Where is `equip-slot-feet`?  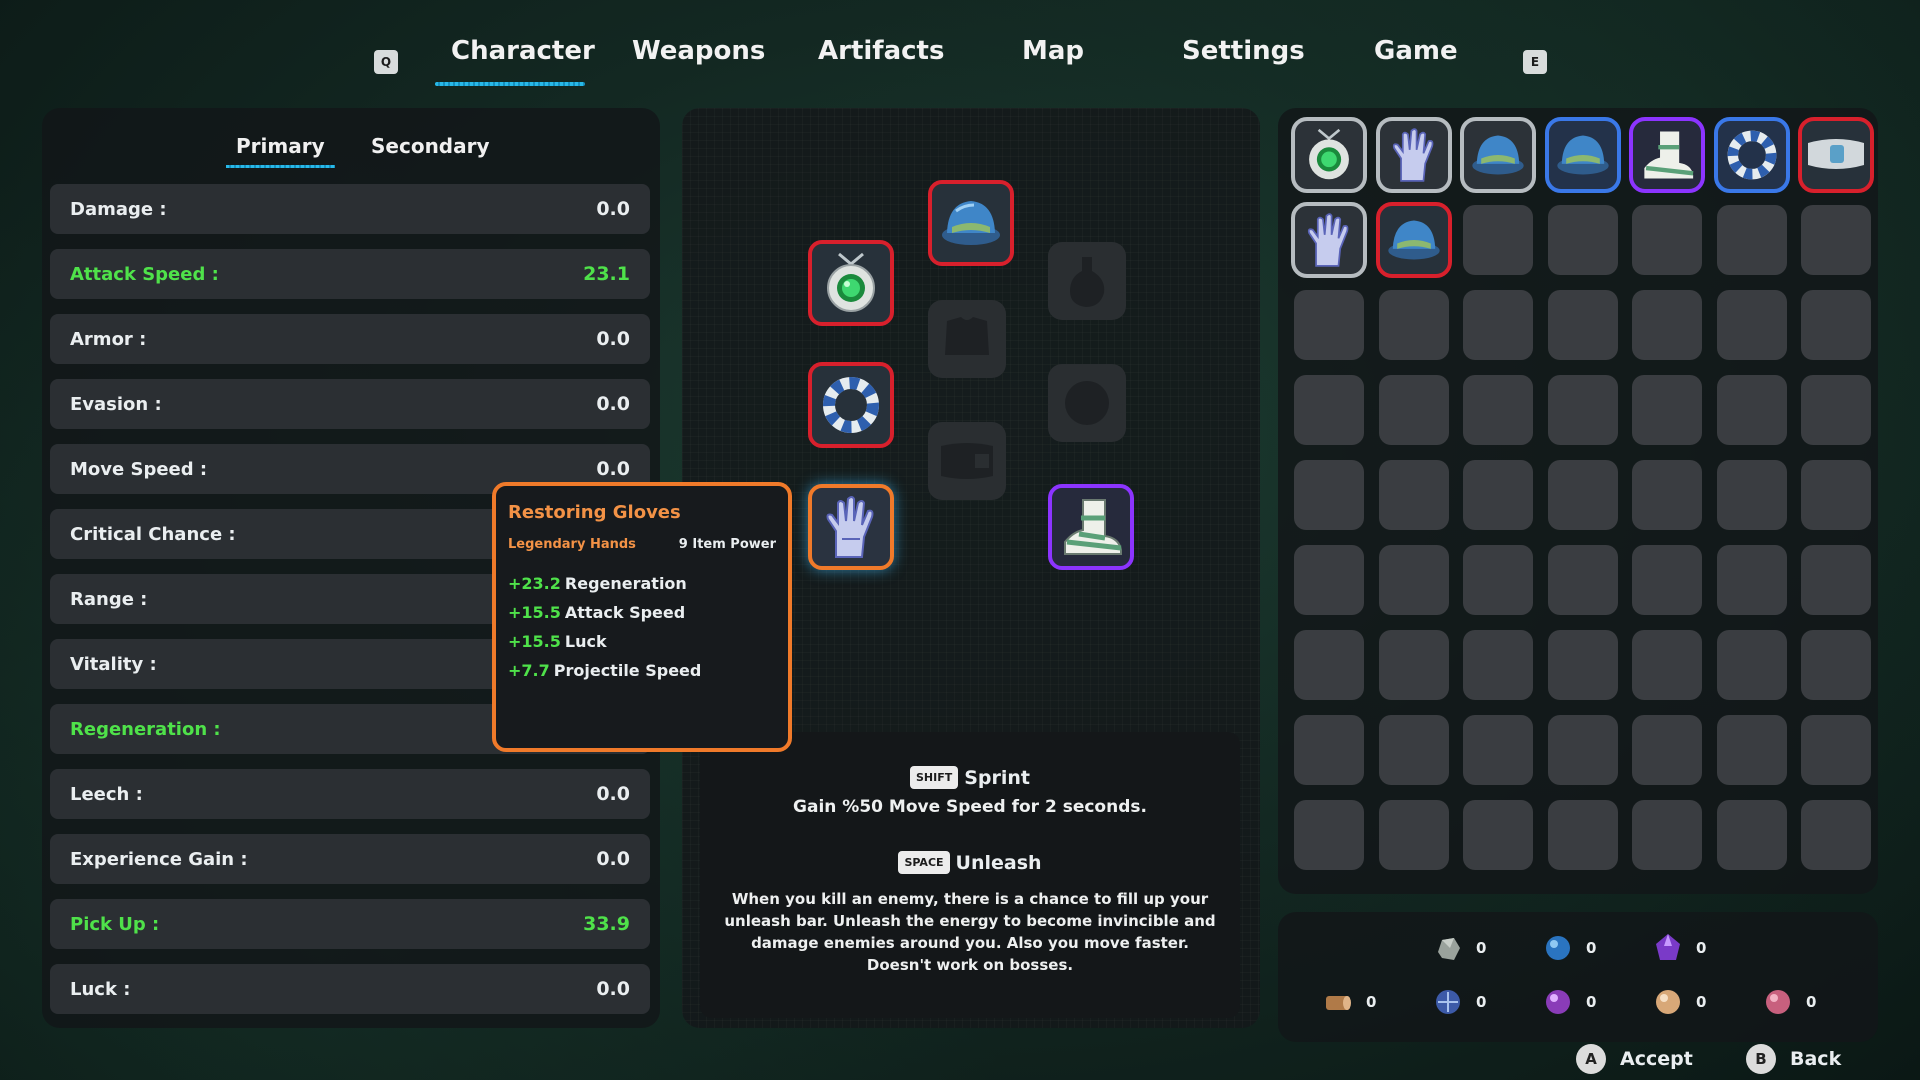 equip-slot-feet is located at coordinates (1091, 527).